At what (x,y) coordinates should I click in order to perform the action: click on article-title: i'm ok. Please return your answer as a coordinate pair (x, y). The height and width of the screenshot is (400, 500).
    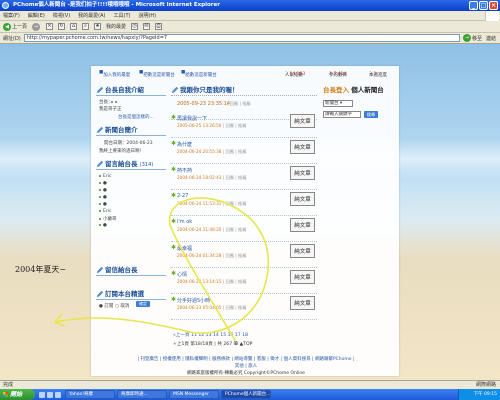
    Looking at the image, I should click on (184, 222).